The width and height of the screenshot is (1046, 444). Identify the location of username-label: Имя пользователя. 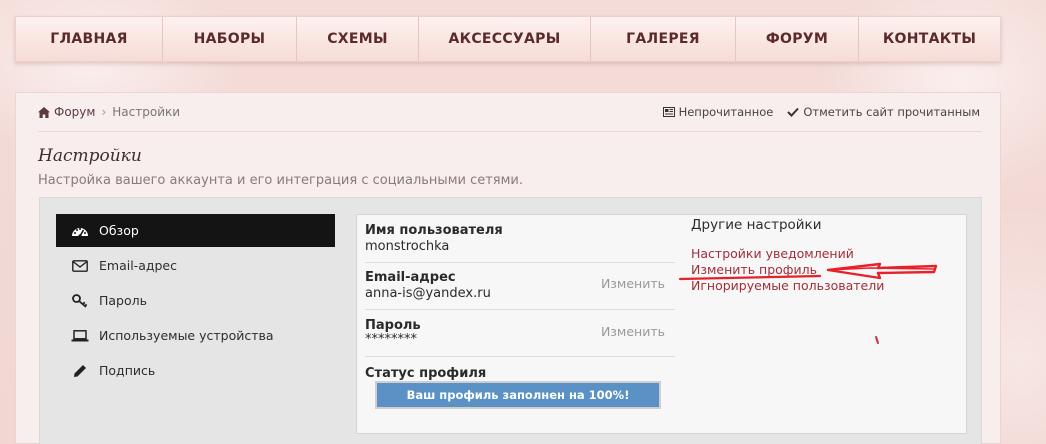
(434, 230).